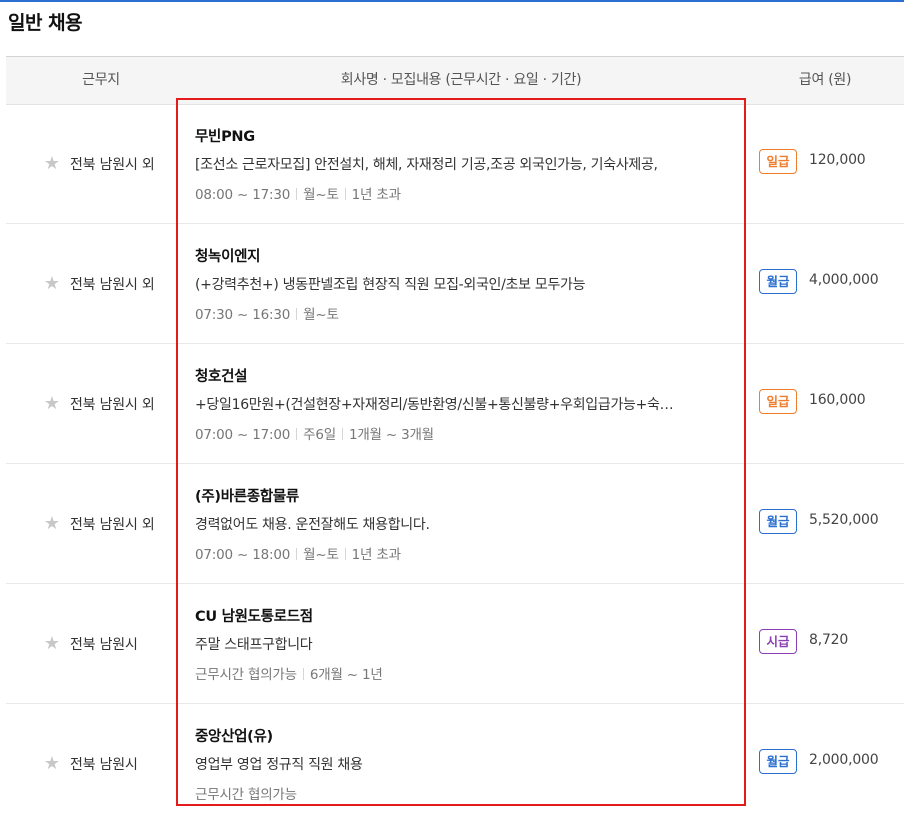  Describe the element at coordinates (778, 641) in the screenshot. I see `pay-type-badge: 시급` at that location.